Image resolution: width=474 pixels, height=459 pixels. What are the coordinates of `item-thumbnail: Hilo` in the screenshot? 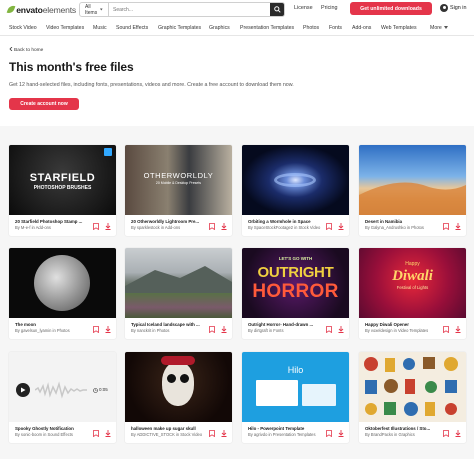 It's located at (295, 387).